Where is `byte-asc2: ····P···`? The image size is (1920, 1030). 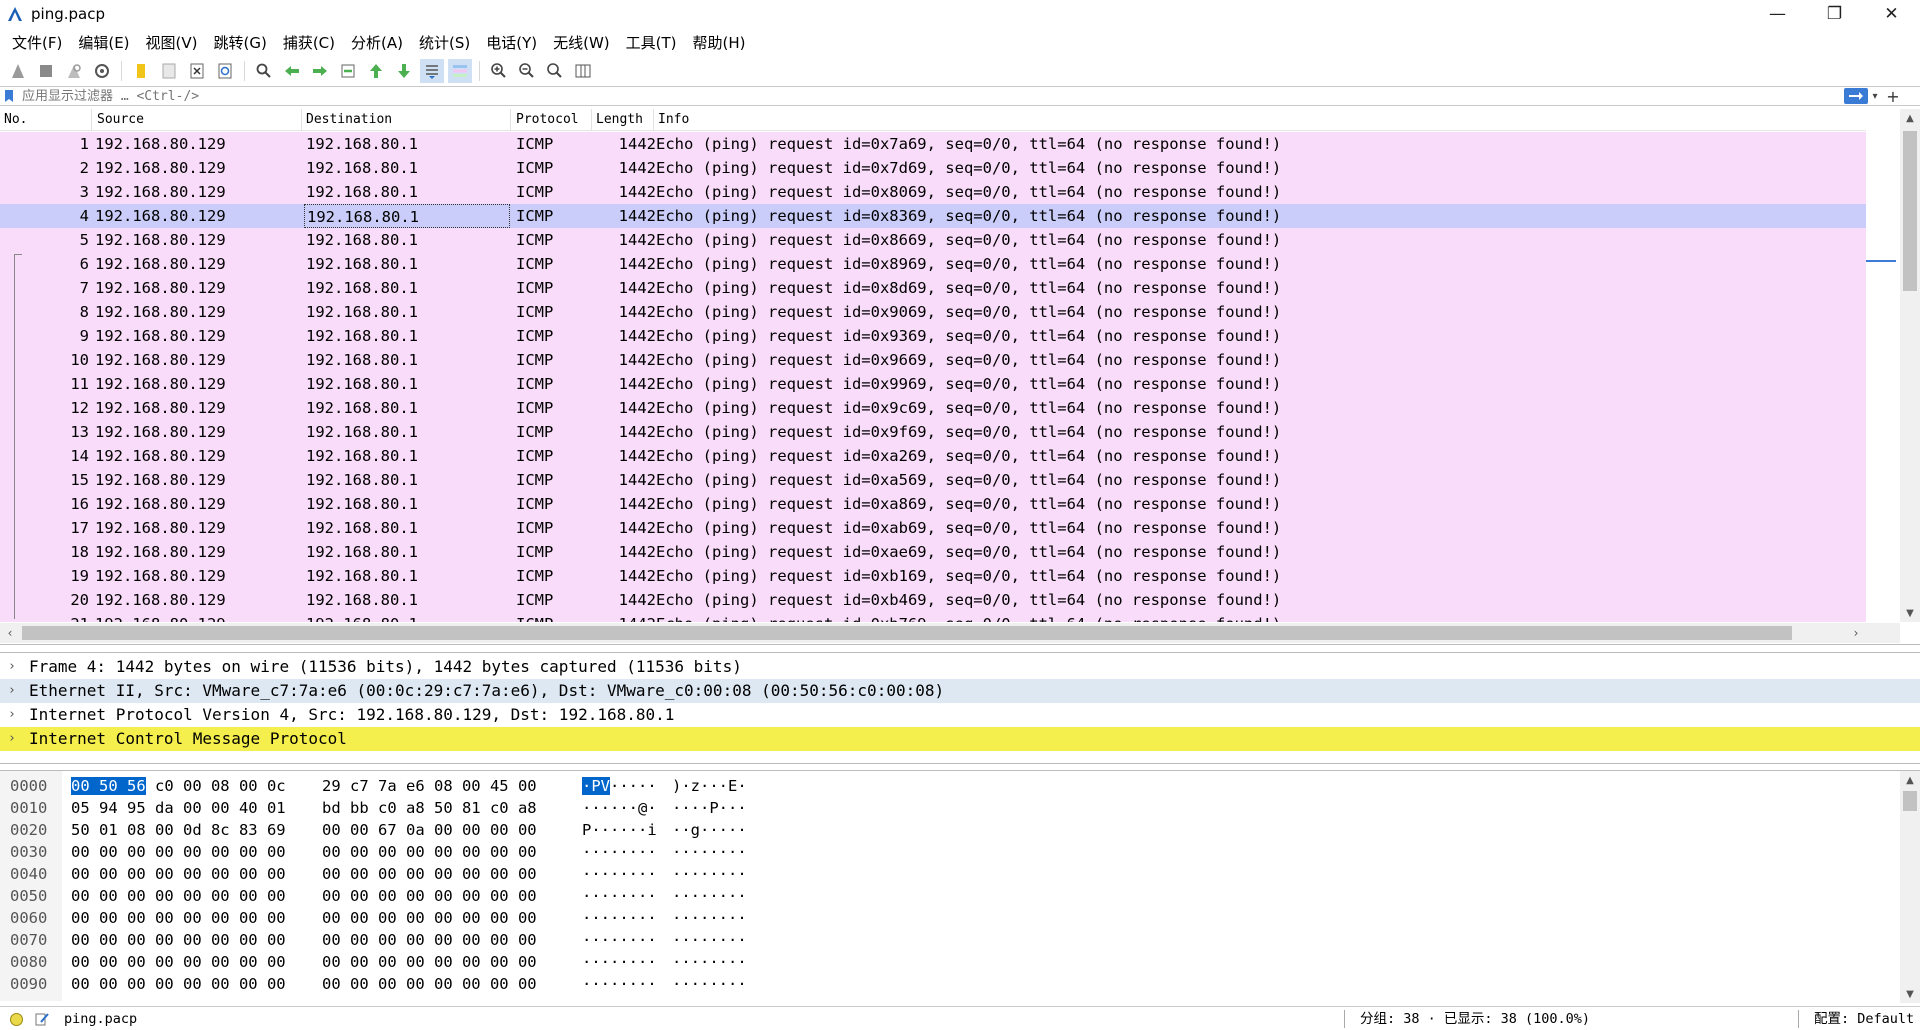
byte-asc2: ····P··· is located at coordinates (709, 808).